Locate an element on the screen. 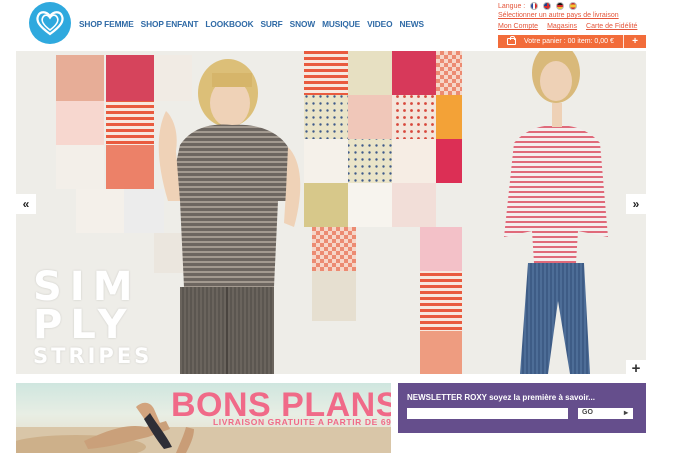 The height and width of the screenshot is (453, 680). hero-line-2: PLY is located at coordinates (84, 325).